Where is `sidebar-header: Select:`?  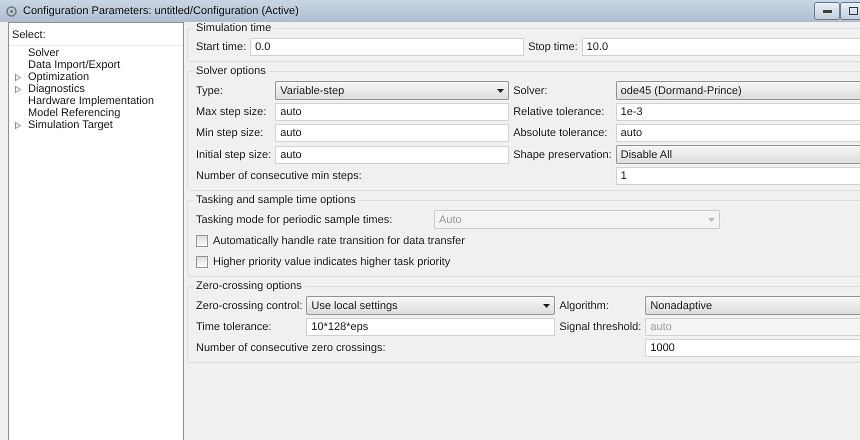 sidebar-header: Select: is located at coordinates (96, 36).